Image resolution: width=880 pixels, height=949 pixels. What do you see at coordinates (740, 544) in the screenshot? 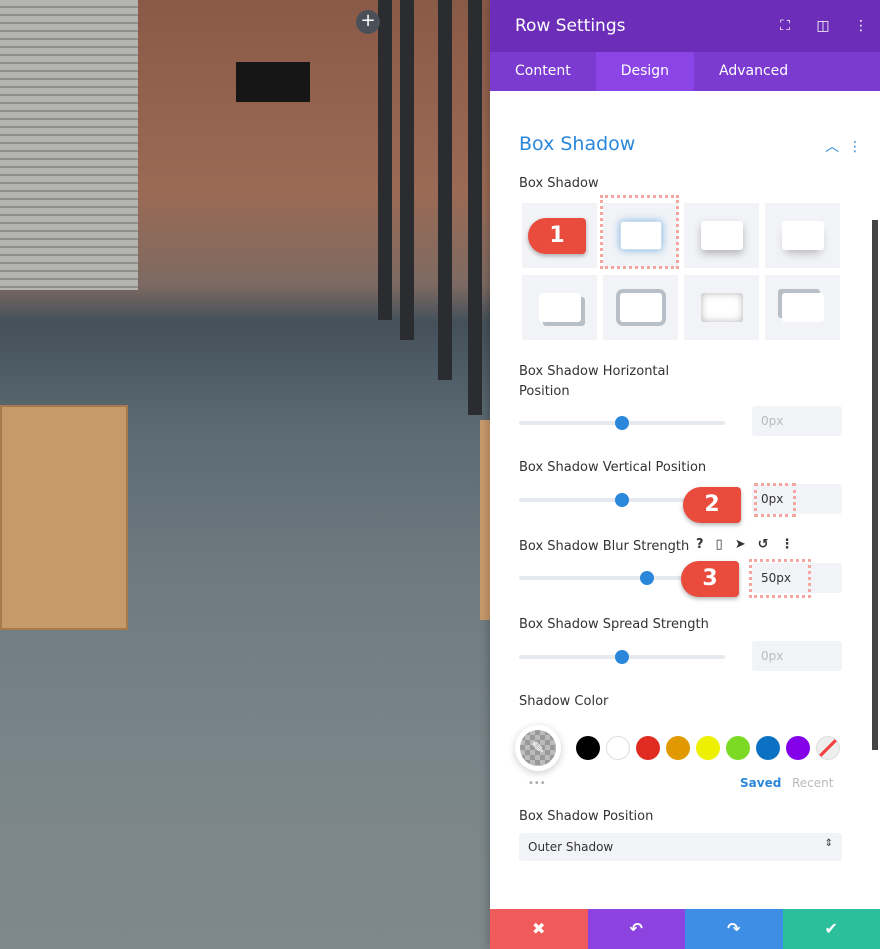
I see `cursor-icon: ➤` at bounding box center [740, 544].